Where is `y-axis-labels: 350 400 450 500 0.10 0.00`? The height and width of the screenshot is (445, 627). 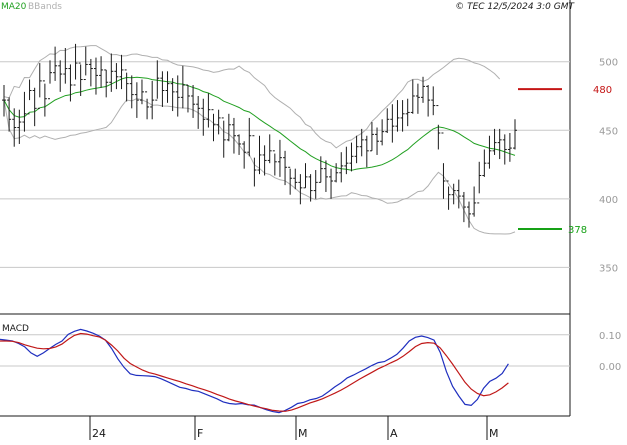 y-axis-labels: 350 400 450 500 0.10 0.00 is located at coordinates (610, 215).